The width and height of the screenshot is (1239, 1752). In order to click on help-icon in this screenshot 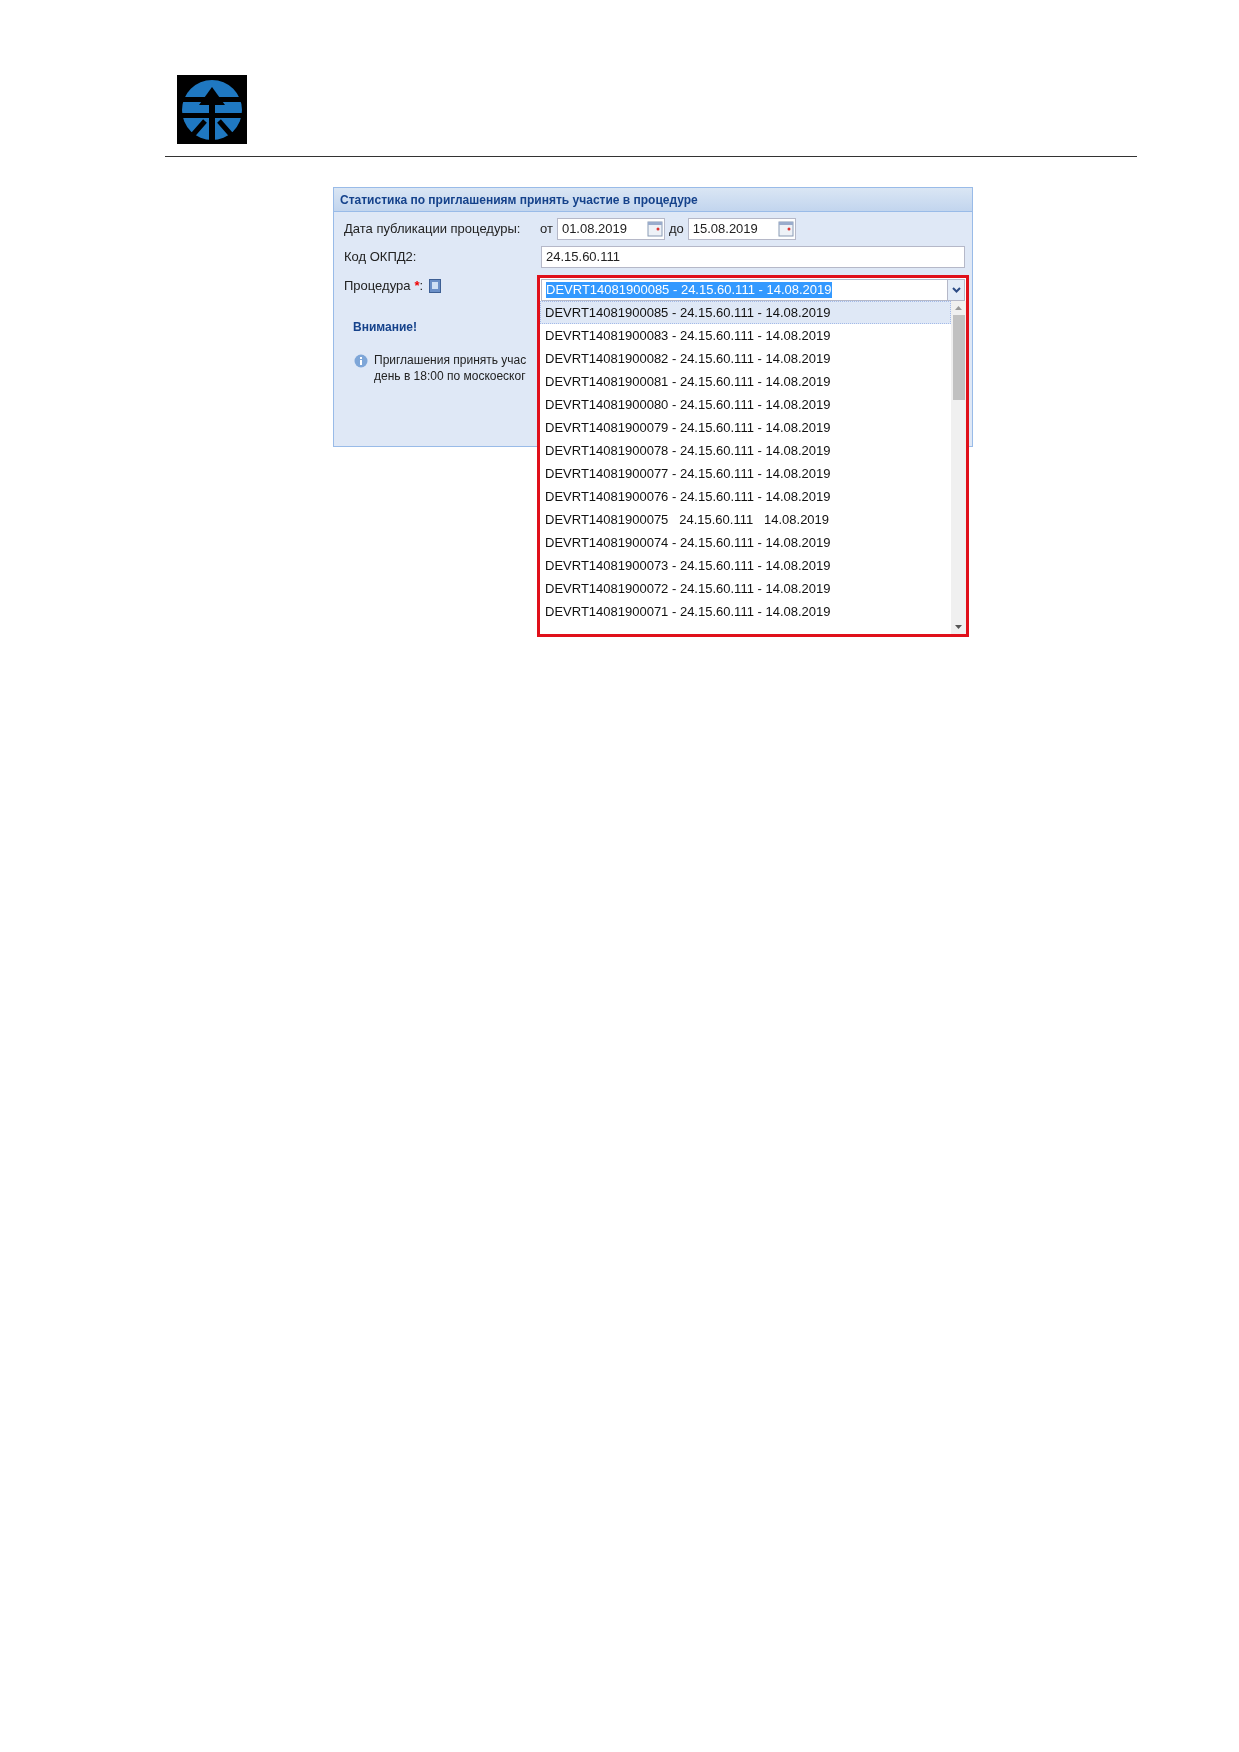, I will do `click(435, 286)`.